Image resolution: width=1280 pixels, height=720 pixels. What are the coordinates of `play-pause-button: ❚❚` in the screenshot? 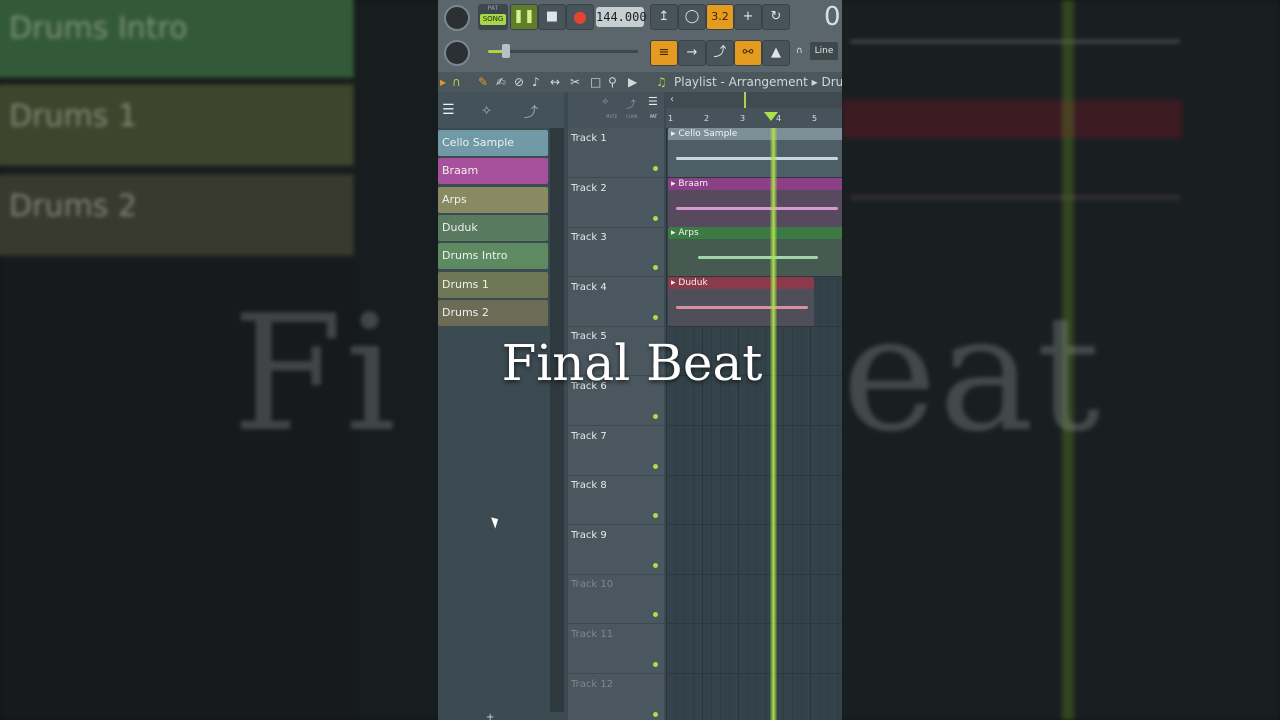 It's located at (524, 17).